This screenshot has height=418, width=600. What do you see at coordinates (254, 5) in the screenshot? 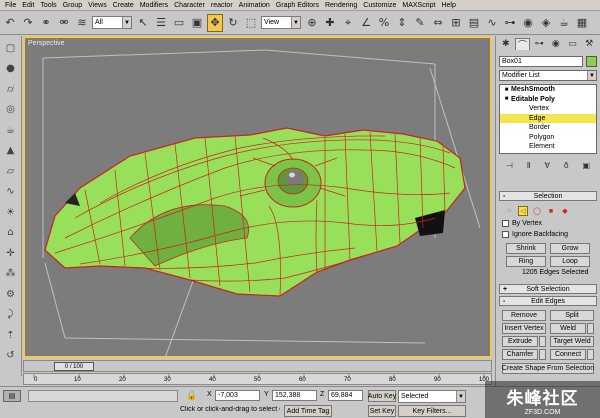
I see `menu-item-animation: Animation` at bounding box center [254, 5].